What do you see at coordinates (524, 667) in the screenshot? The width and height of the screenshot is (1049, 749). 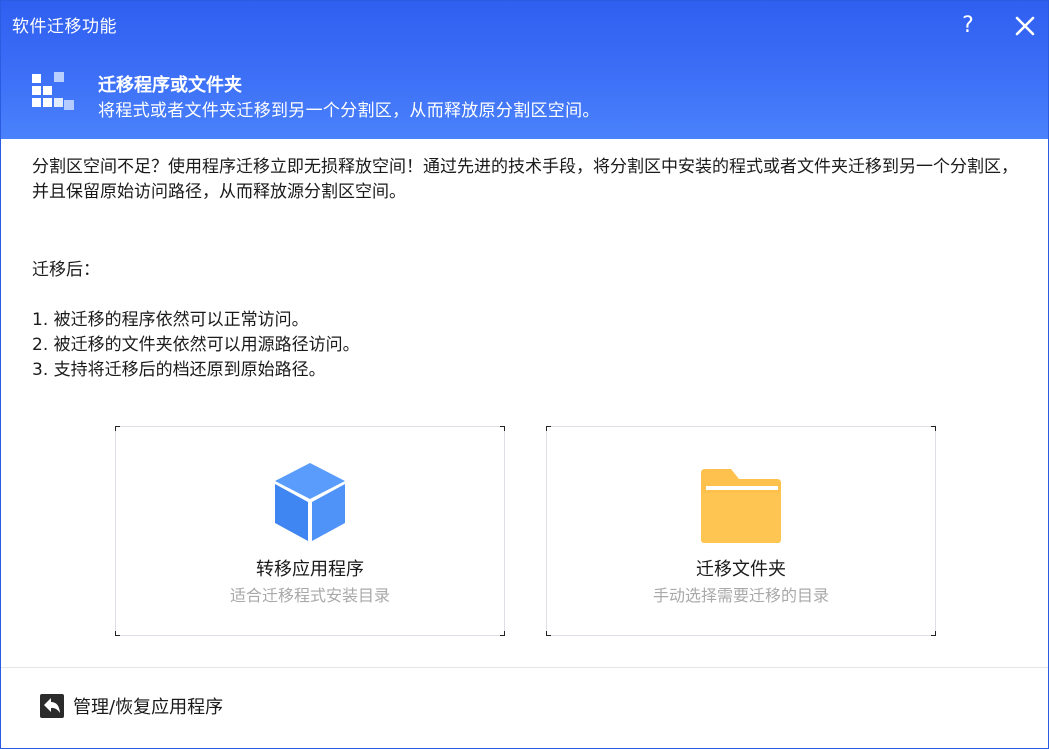 I see `footer-divider` at bounding box center [524, 667].